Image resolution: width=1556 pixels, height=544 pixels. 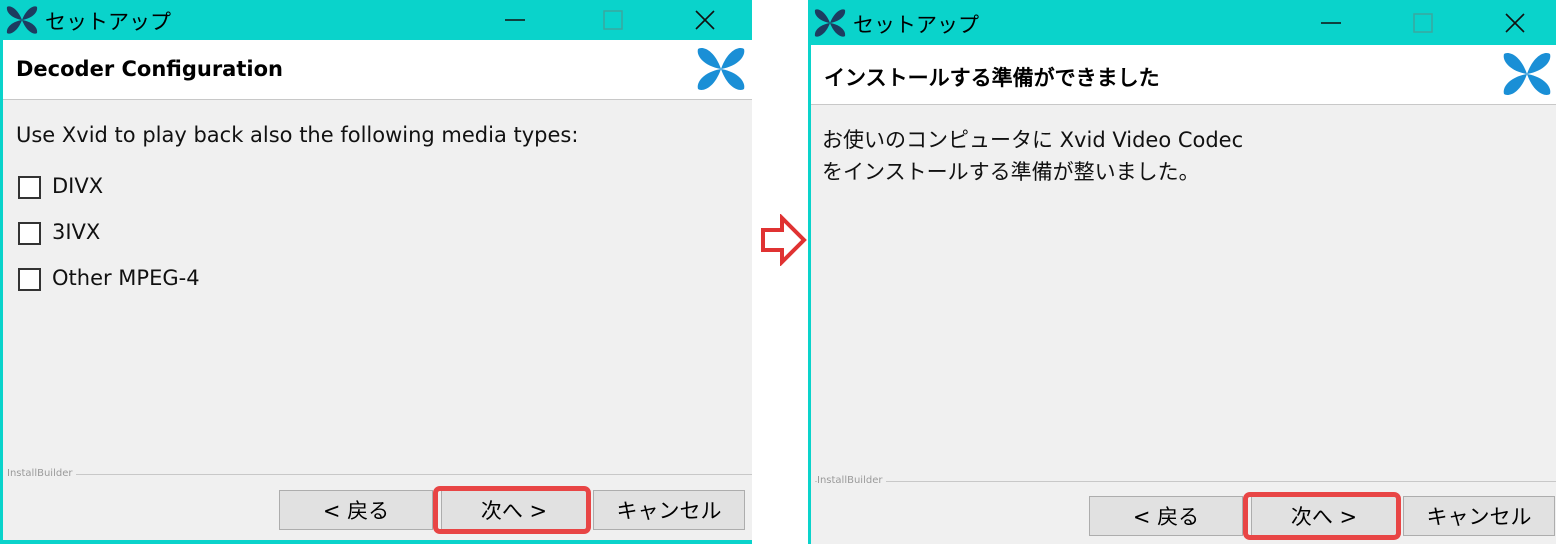 I want to click on page-title: Decoder Configuration, so click(x=149, y=69).